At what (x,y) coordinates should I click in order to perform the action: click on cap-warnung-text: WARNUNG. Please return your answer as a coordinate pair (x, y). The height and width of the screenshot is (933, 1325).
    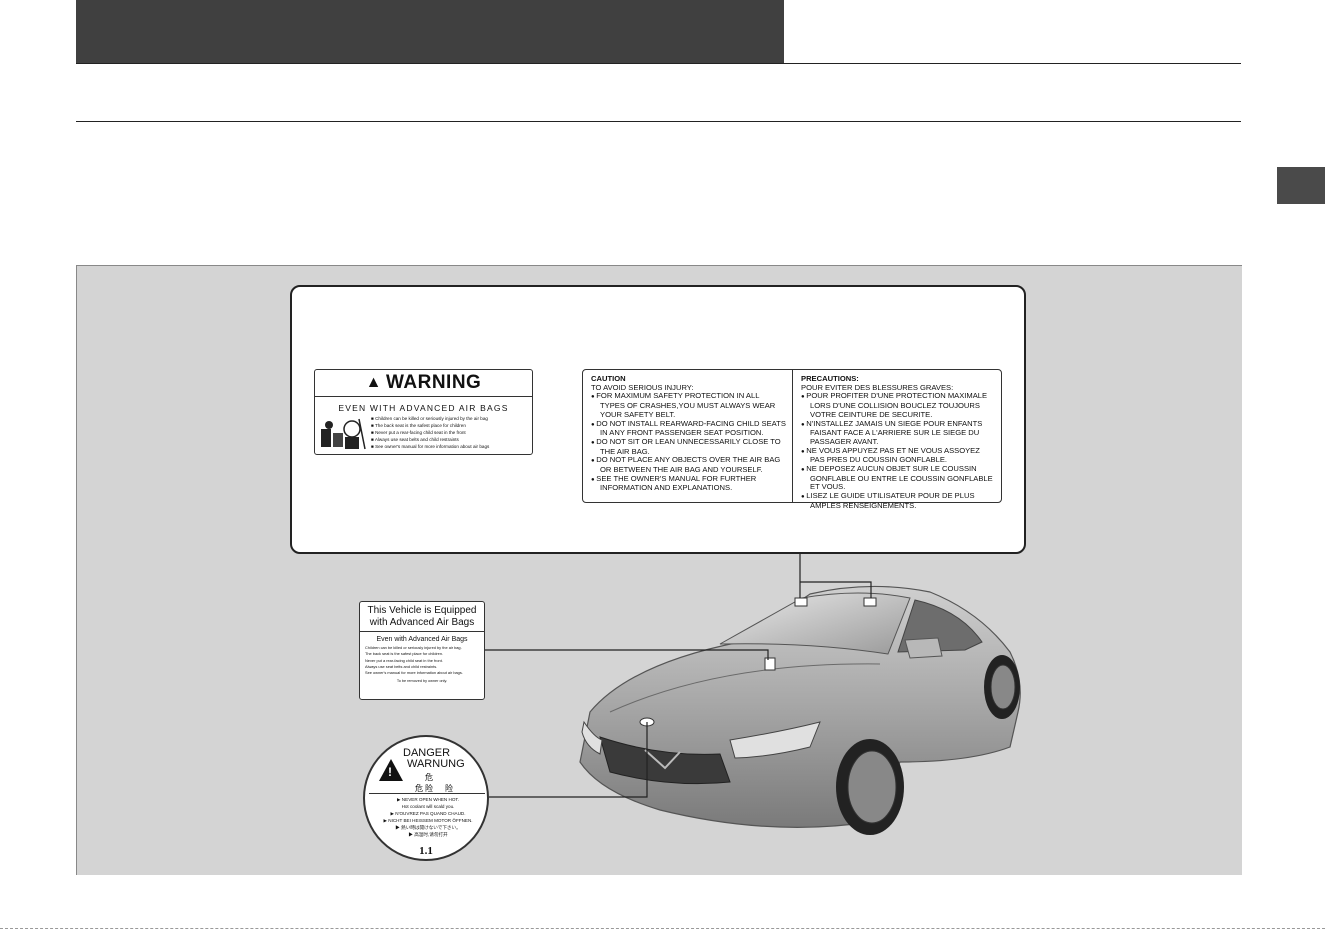
    Looking at the image, I should click on (436, 764).